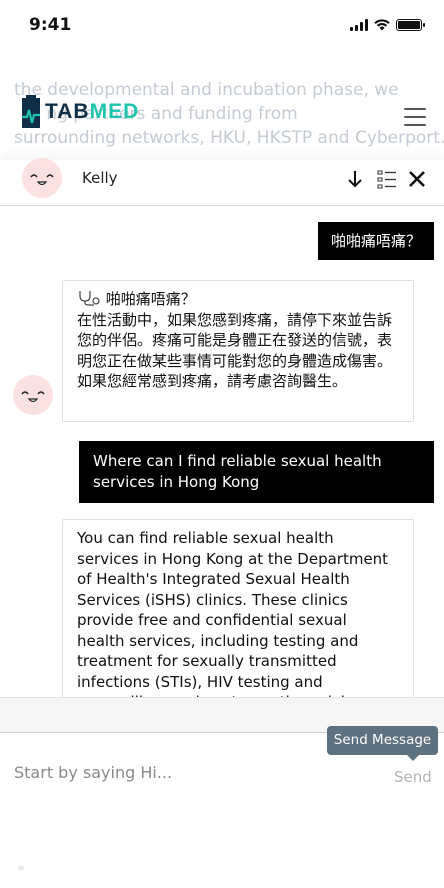  I want to click on battery-level, so click(409, 25).